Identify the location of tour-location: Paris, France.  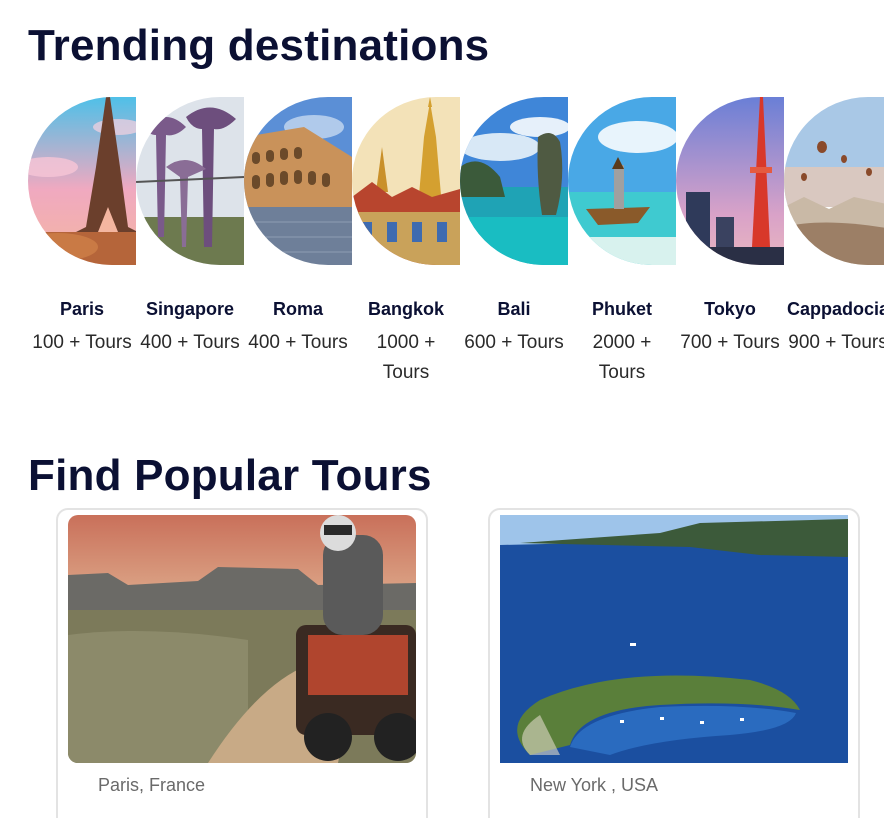
(152, 785).